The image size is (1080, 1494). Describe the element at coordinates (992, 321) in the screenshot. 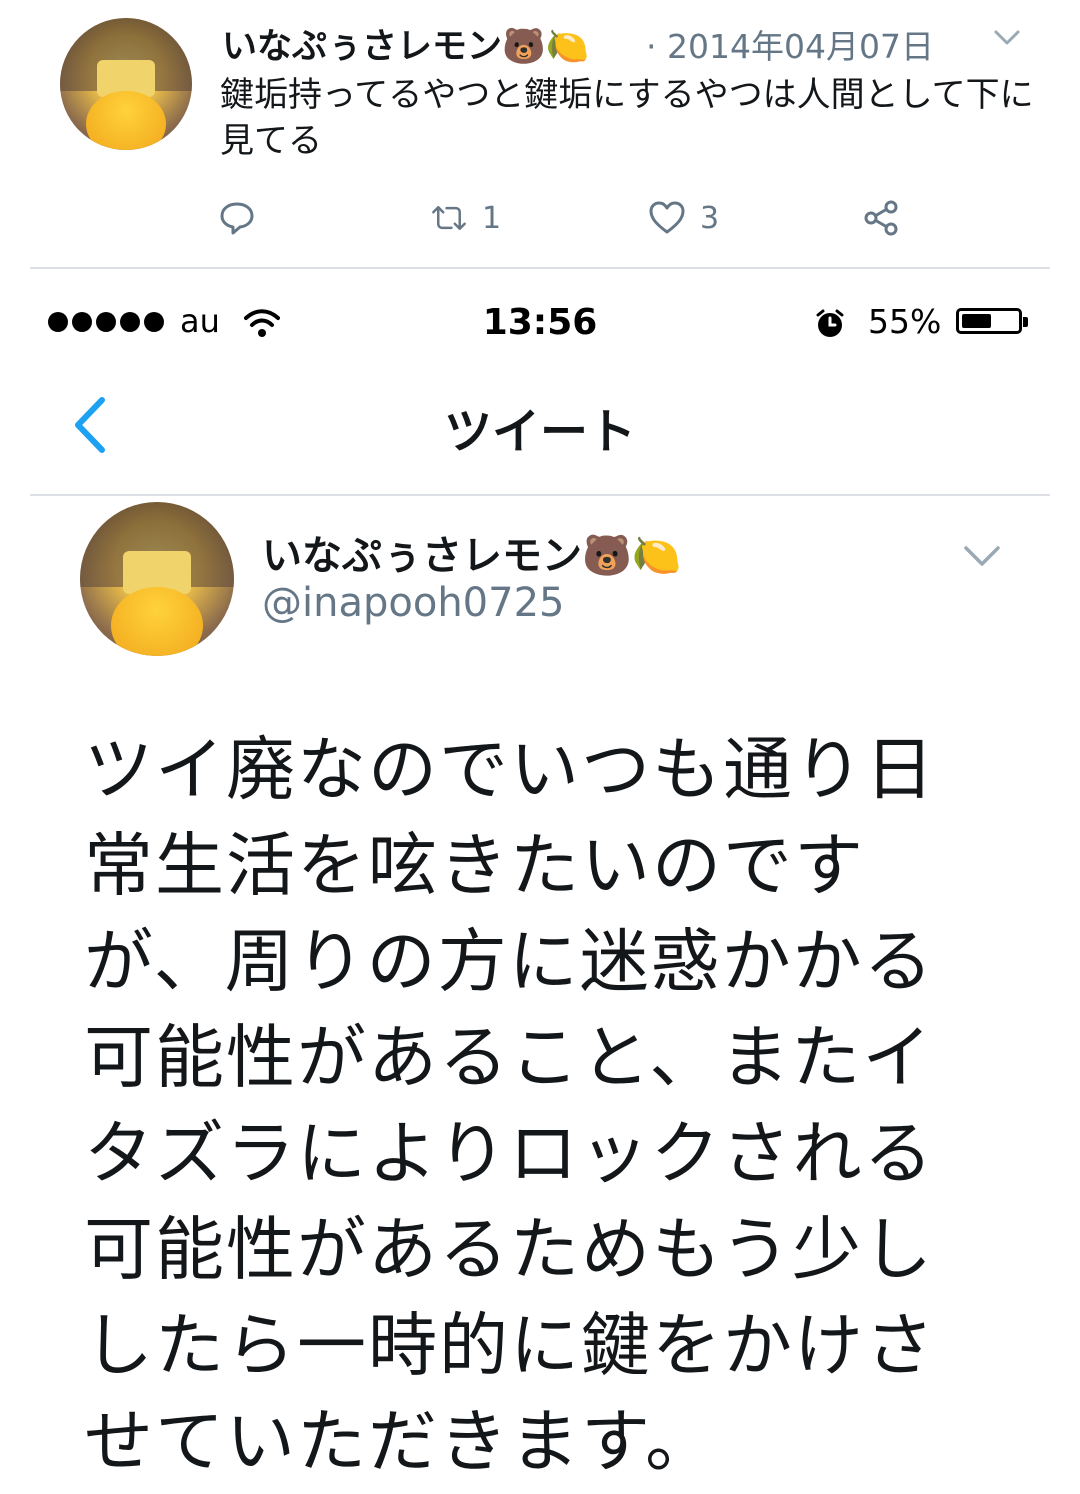

I see `battery-icon` at that location.